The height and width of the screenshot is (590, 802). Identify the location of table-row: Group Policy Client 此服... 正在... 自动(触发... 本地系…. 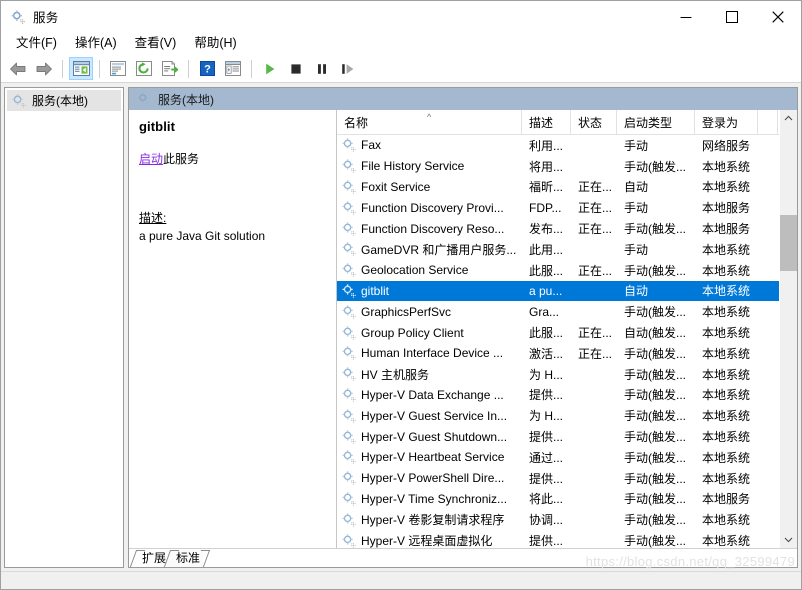
(558, 332).